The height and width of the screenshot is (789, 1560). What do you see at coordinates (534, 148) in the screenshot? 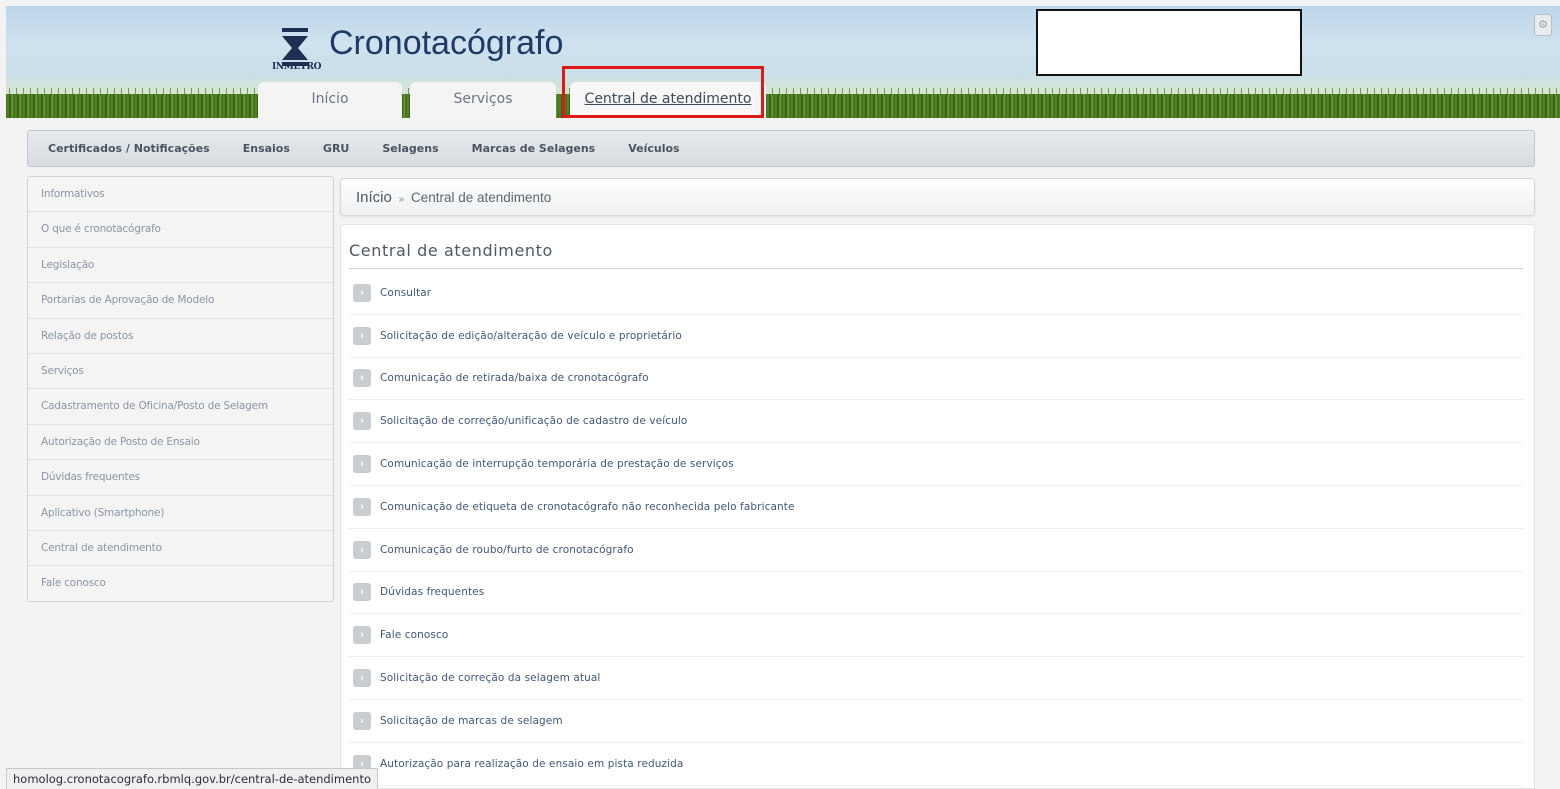
I see `subnav-item-marcas-de-selagens: Marcas de Selagens` at bounding box center [534, 148].